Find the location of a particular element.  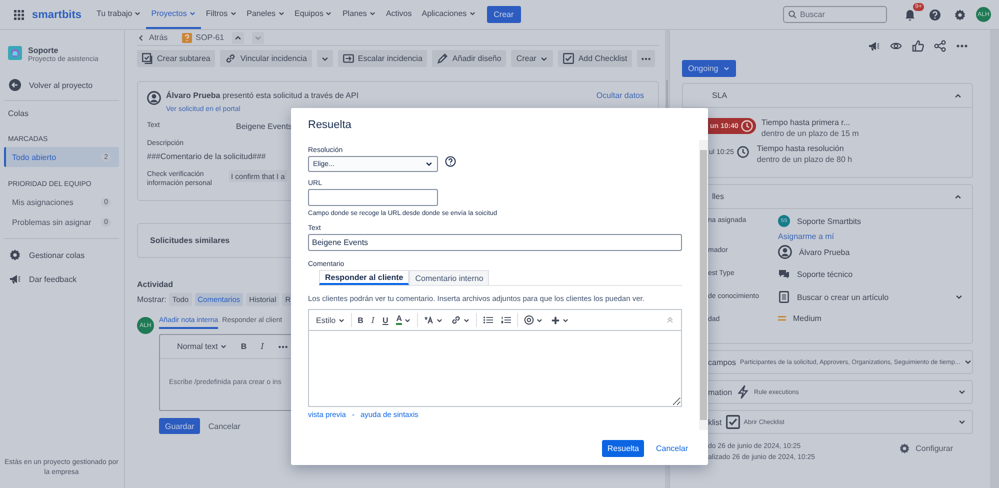

numbered-list-icon is located at coordinates (506, 320).